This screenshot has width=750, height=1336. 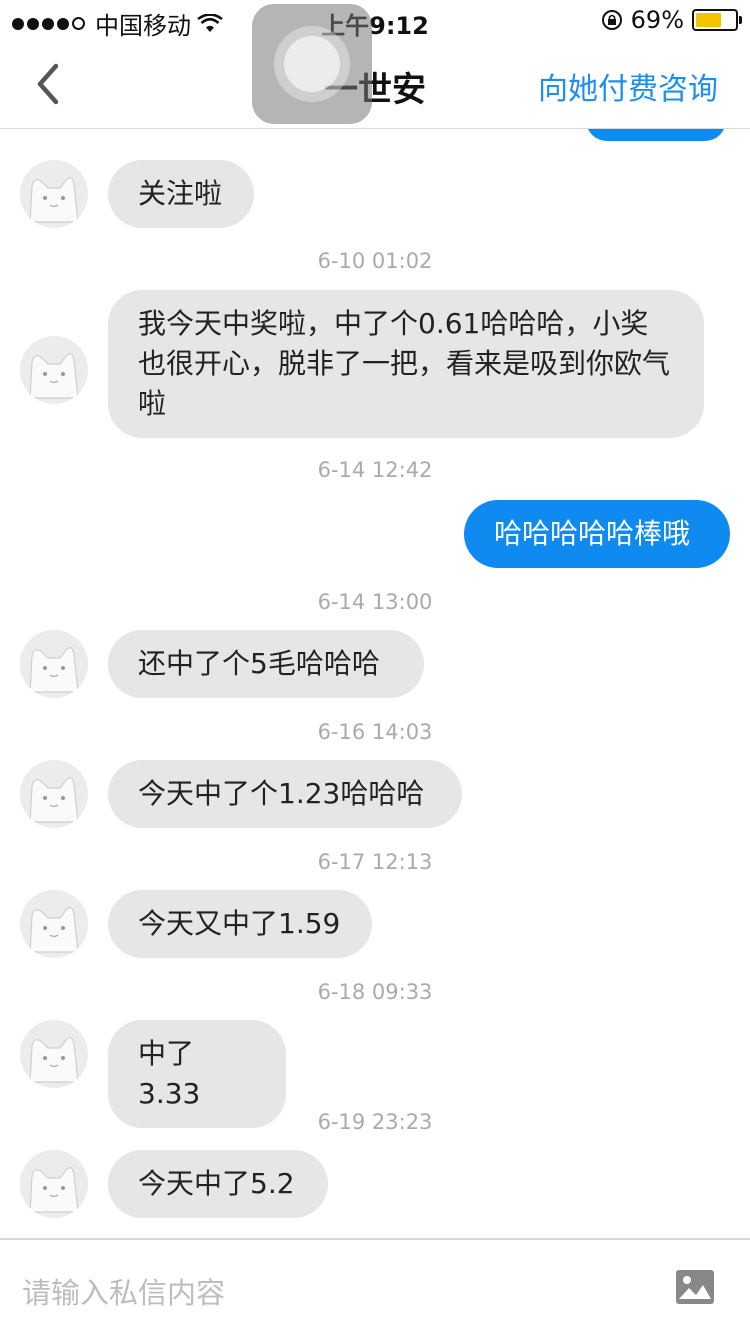 I want to click on battery-percent: 69%, so click(x=657, y=20).